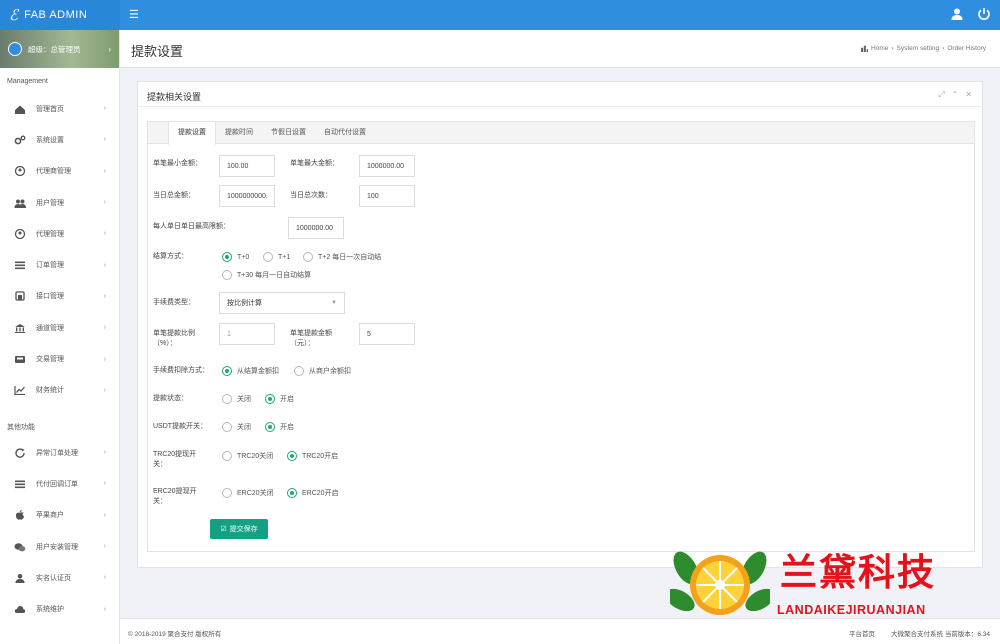  I want to click on deduct-settle-radio: 从结算金额扣, so click(250, 371).